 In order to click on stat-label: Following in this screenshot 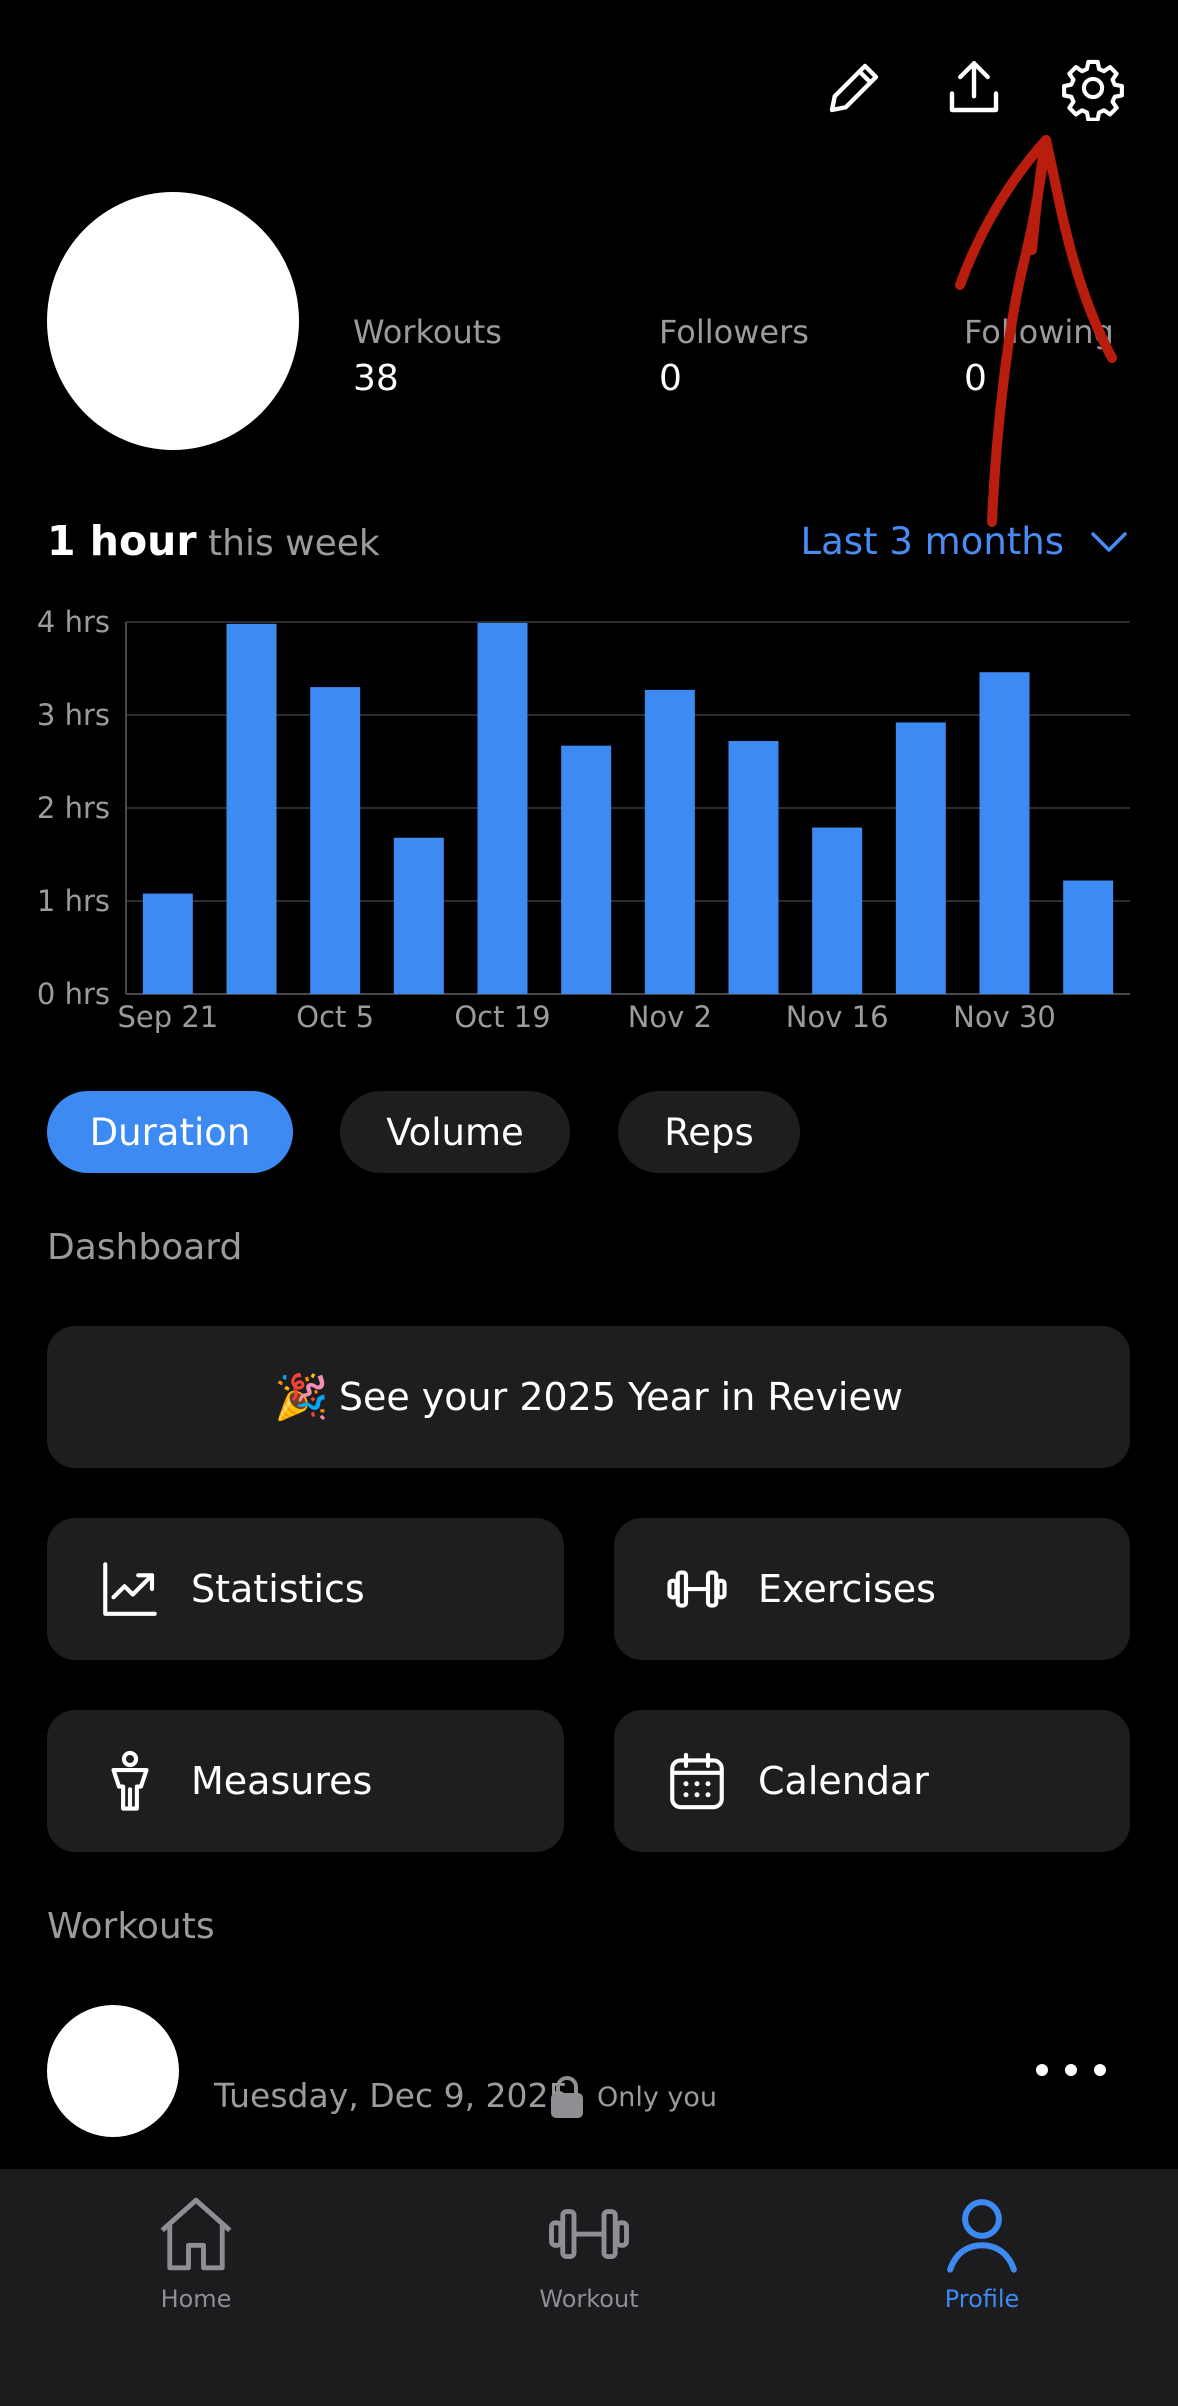, I will do `click(1039, 332)`.